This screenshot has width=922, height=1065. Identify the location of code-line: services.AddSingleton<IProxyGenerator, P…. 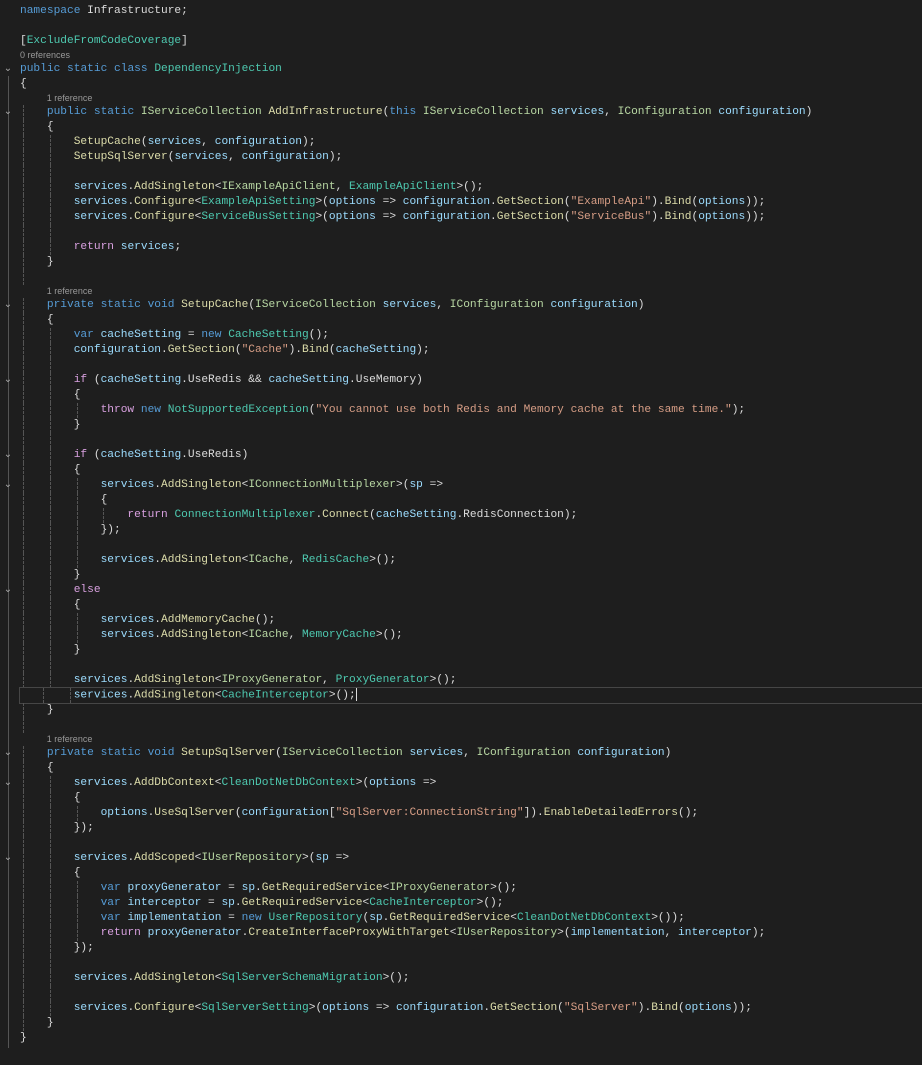
(461, 680).